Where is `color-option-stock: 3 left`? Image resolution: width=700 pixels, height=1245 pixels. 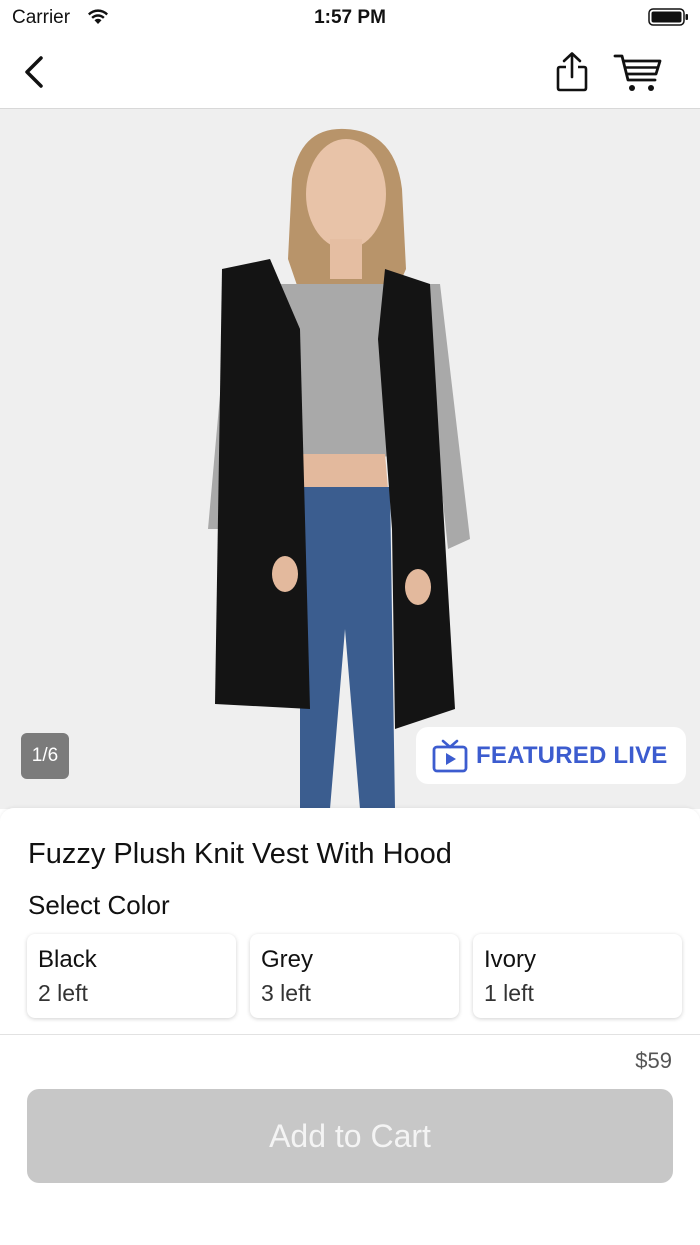 color-option-stock: 3 left is located at coordinates (286, 993).